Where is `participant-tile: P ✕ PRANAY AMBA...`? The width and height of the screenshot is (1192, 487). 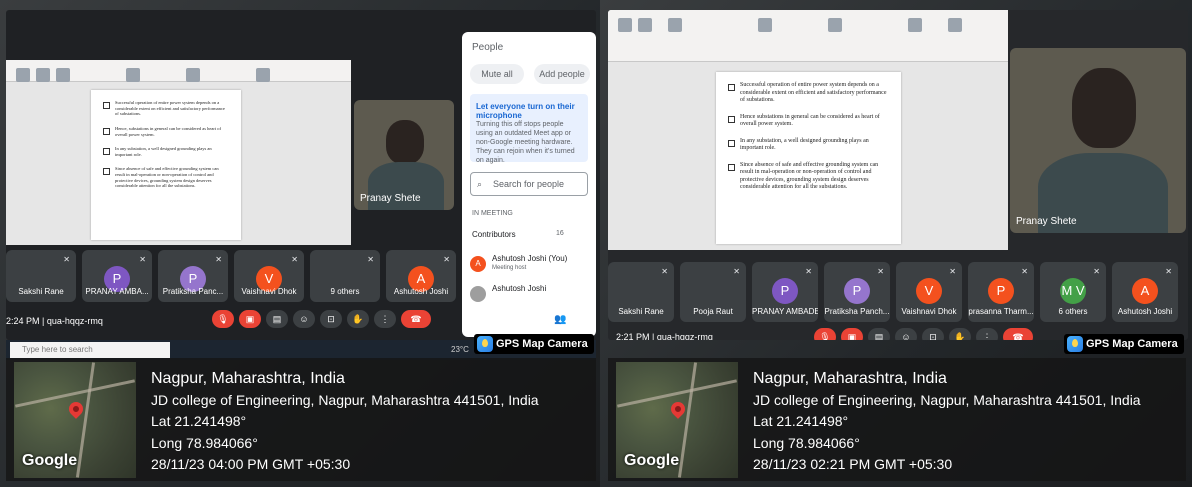
participant-tile: P ✕ PRANAY AMBA... is located at coordinates (117, 276).